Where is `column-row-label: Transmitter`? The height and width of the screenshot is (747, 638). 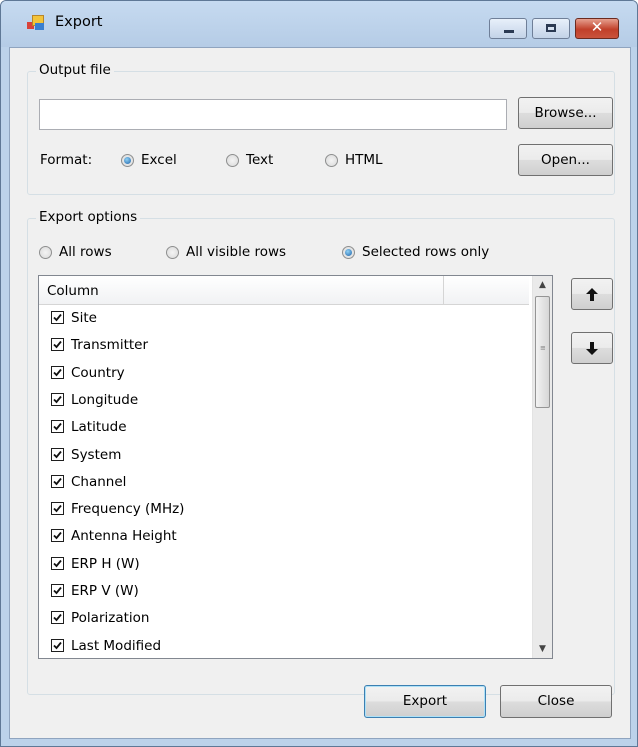 column-row-label: Transmitter is located at coordinates (110, 345).